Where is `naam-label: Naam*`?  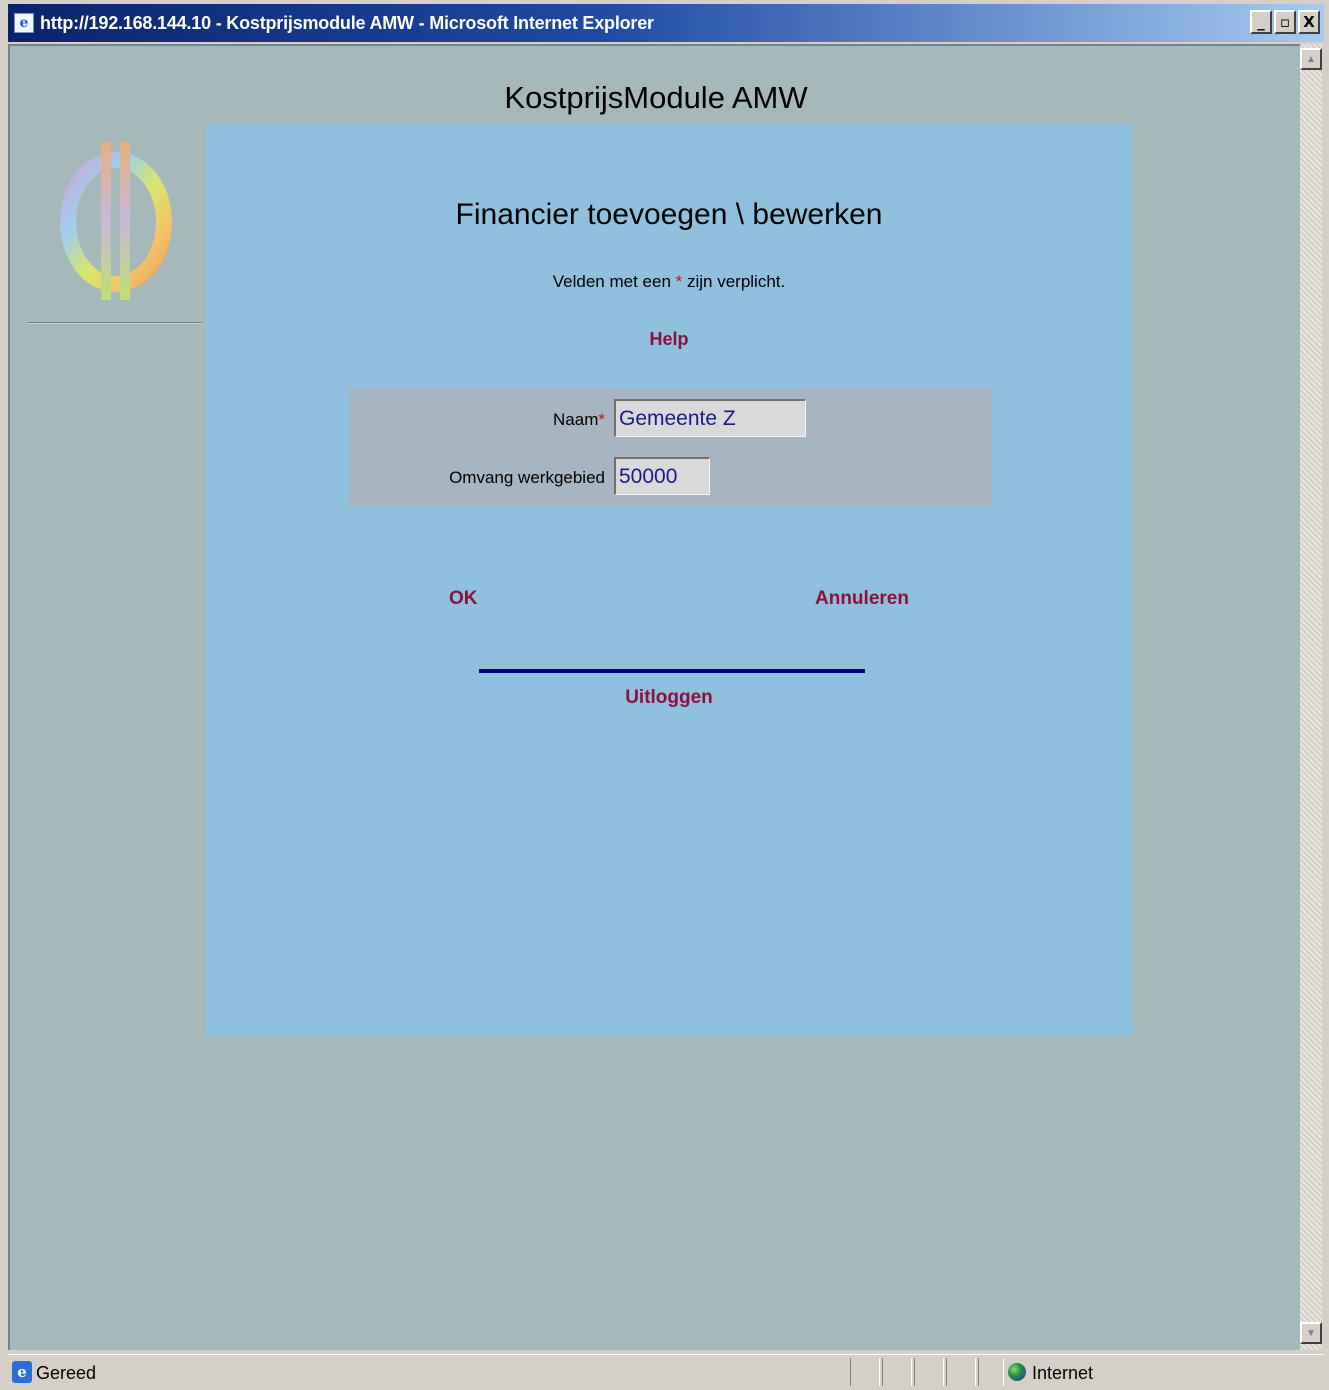
naam-label: Naam* is located at coordinates (527, 420).